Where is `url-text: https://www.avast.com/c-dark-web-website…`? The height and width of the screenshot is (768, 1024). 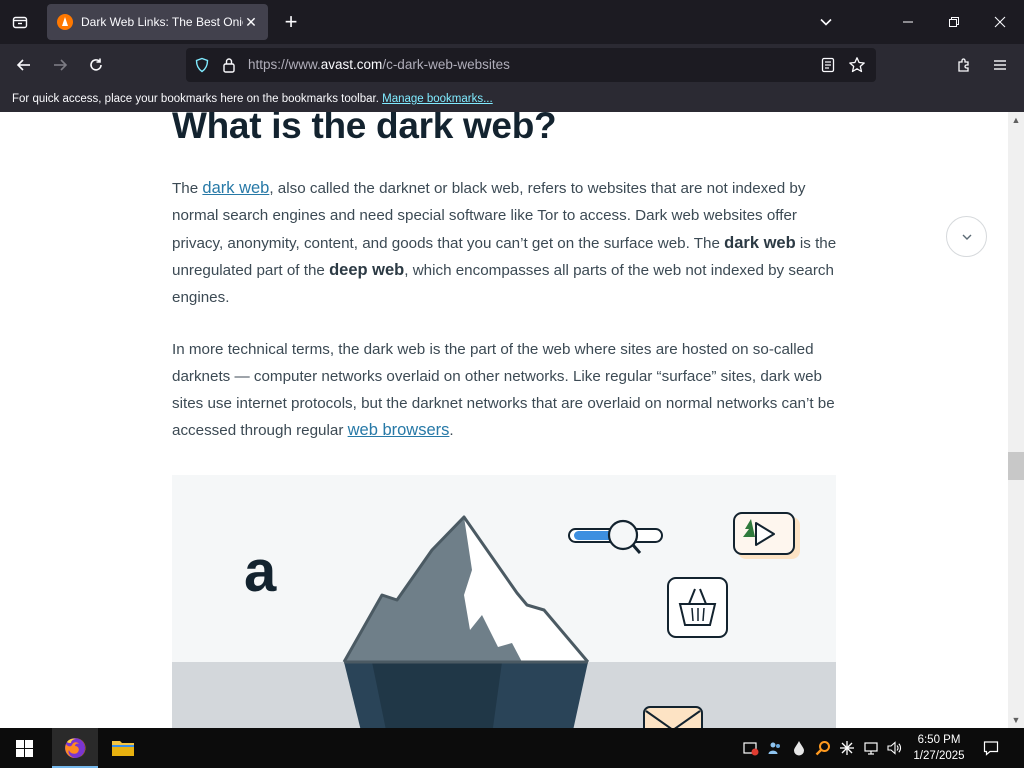 url-text: https://www.avast.com/c-dark-web-website… is located at coordinates (379, 64).